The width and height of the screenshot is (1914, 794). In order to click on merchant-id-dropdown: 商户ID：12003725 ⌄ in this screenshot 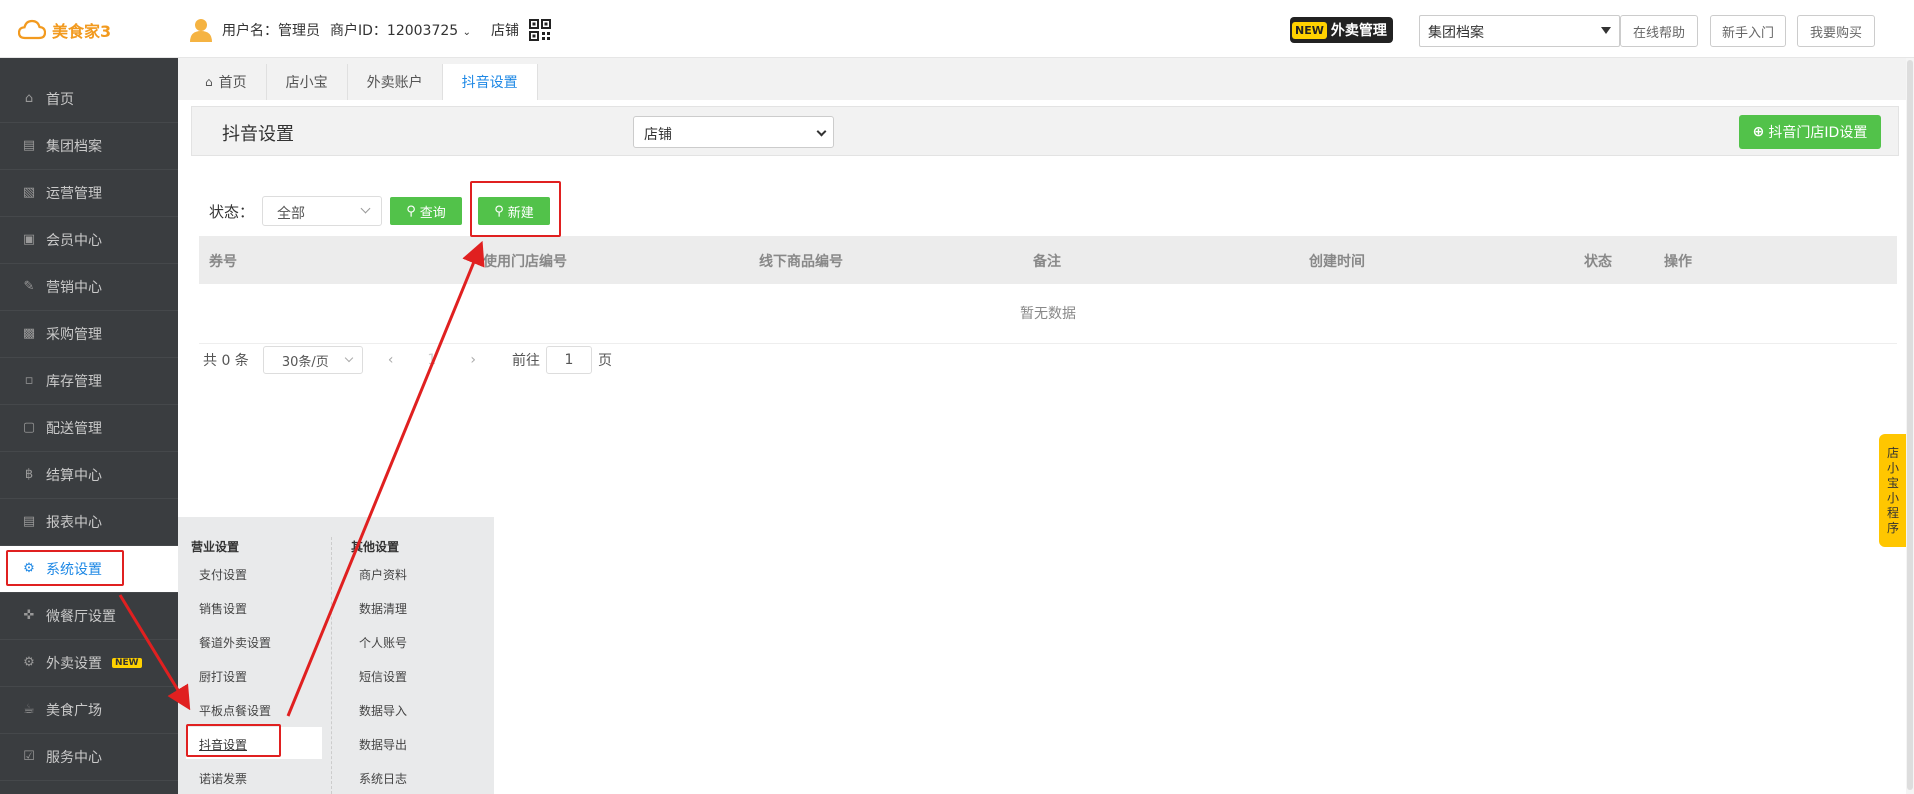, I will do `click(400, 30)`.